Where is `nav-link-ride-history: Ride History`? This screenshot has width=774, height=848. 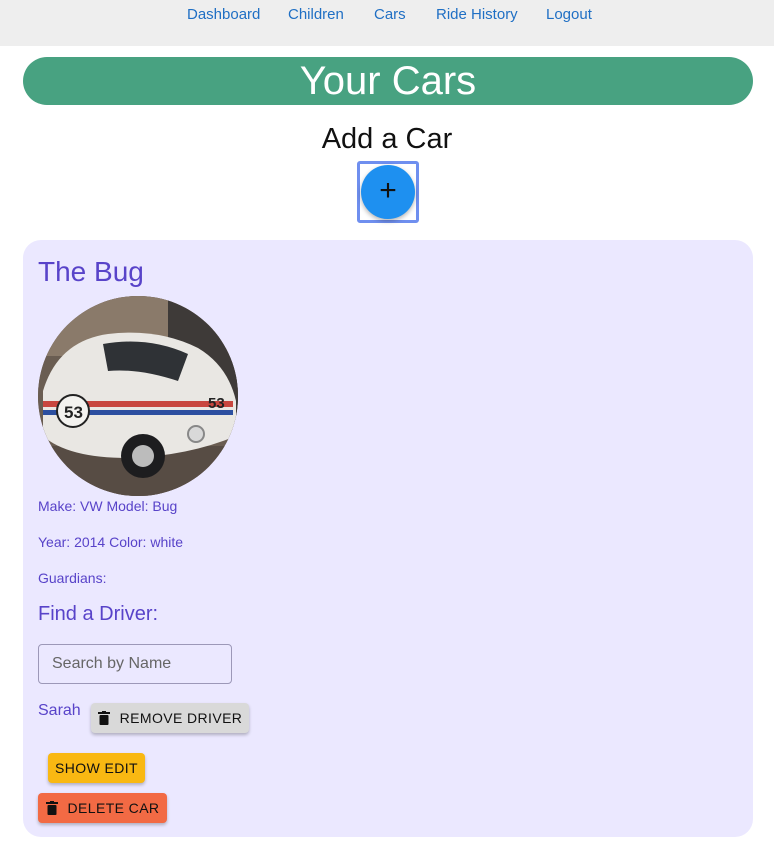 nav-link-ride-history: Ride History is located at coordinates (477, 14).